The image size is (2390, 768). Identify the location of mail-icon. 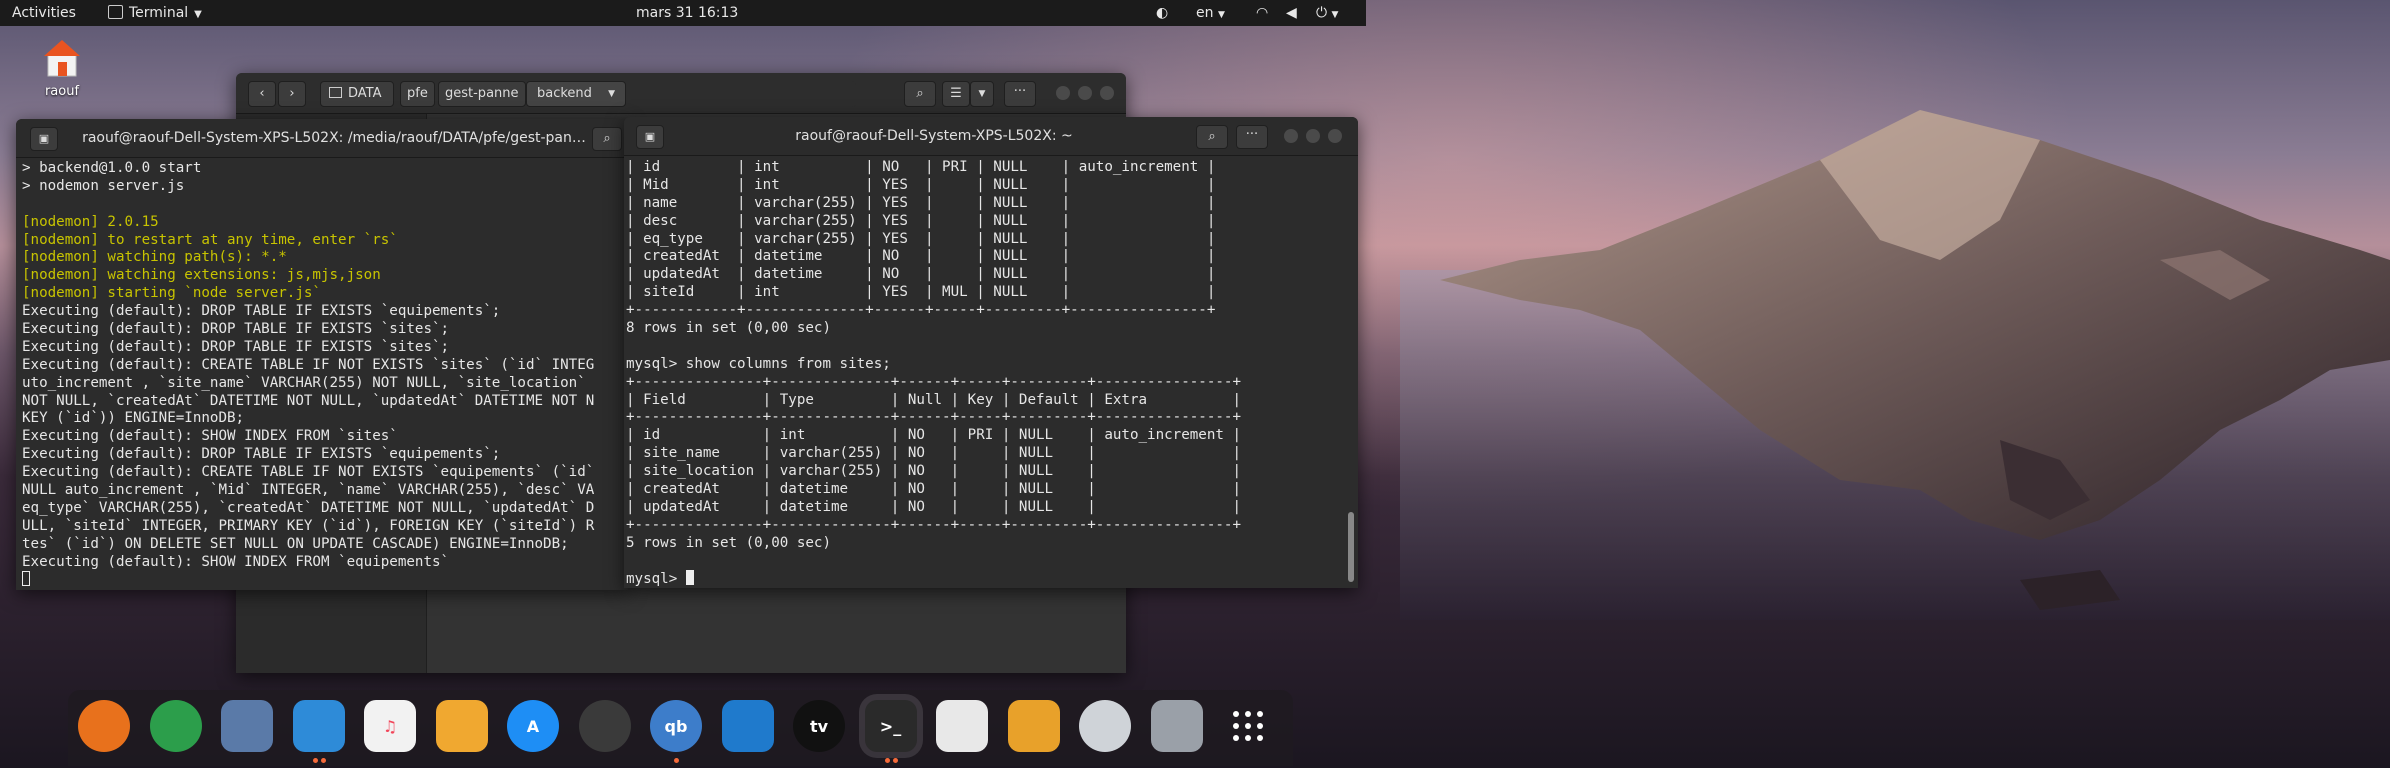
(247, 726).